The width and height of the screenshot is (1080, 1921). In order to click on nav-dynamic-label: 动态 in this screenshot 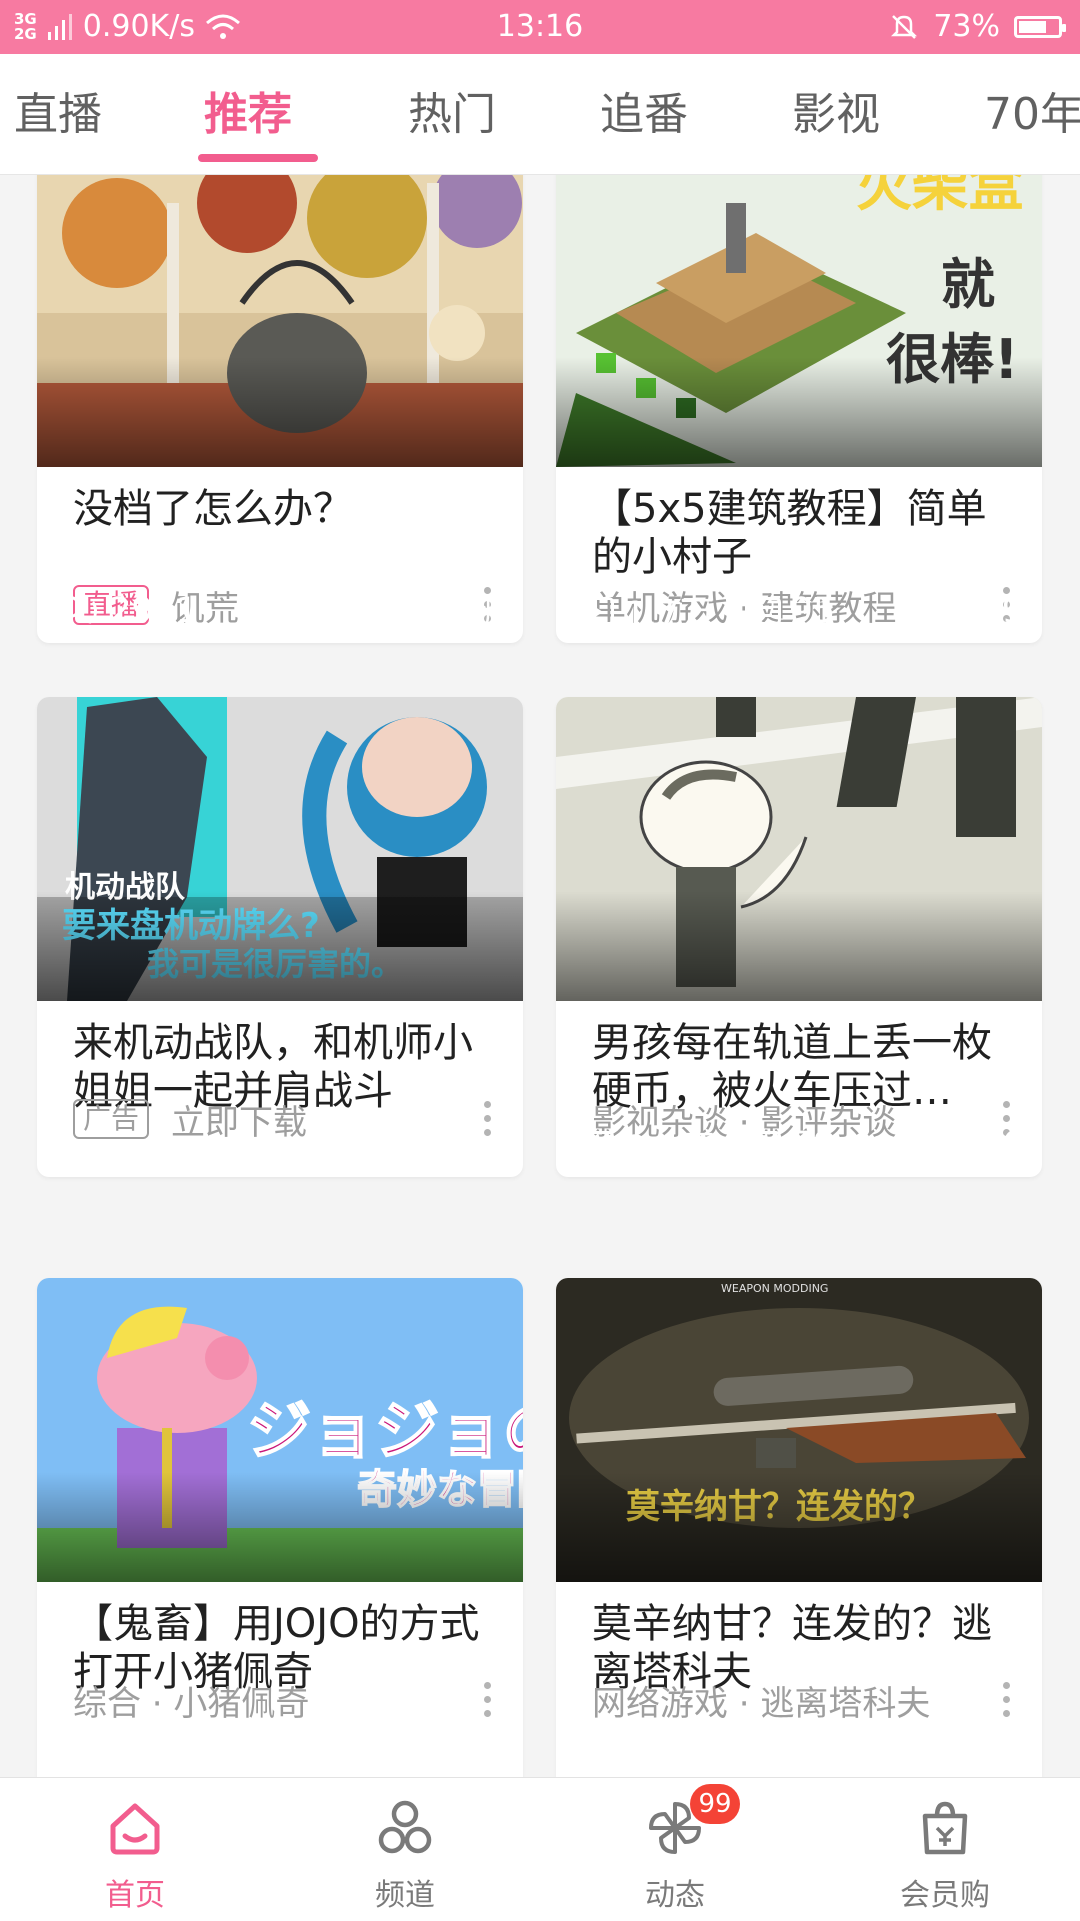, I will do `click(675, 1895)`.